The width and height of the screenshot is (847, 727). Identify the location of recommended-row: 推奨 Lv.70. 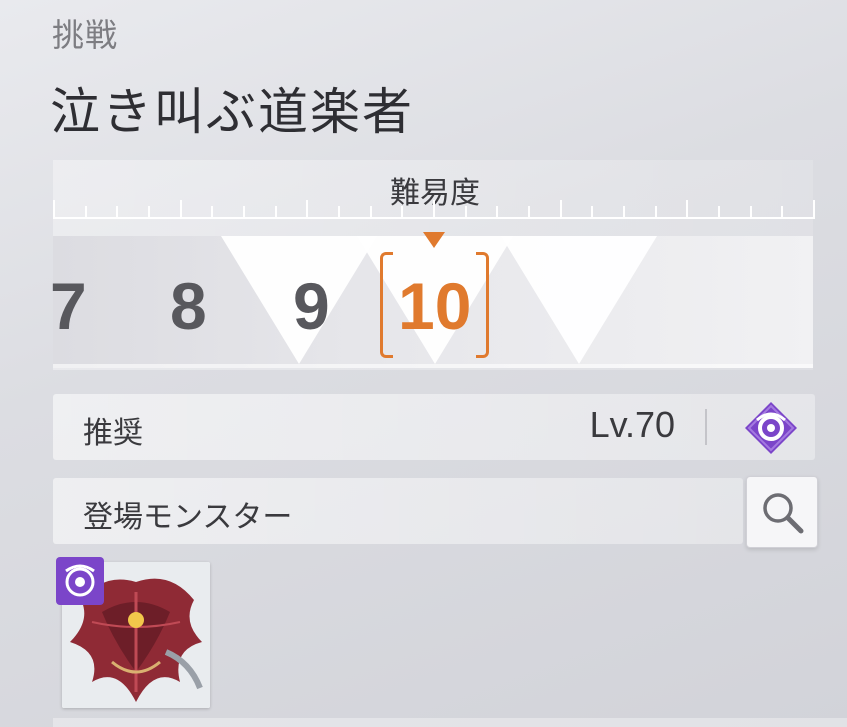
(434, 427).